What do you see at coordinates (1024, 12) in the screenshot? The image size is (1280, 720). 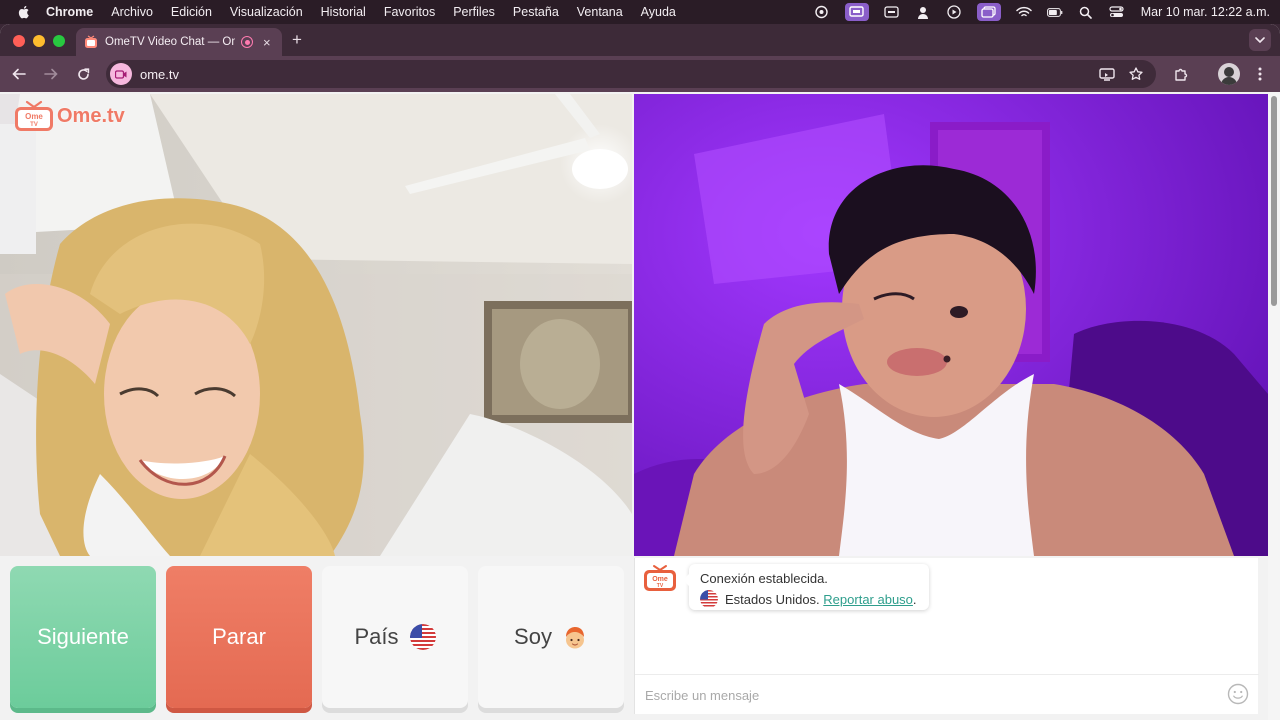 I see `wifi-icon` at bounding box center [1024, 12].